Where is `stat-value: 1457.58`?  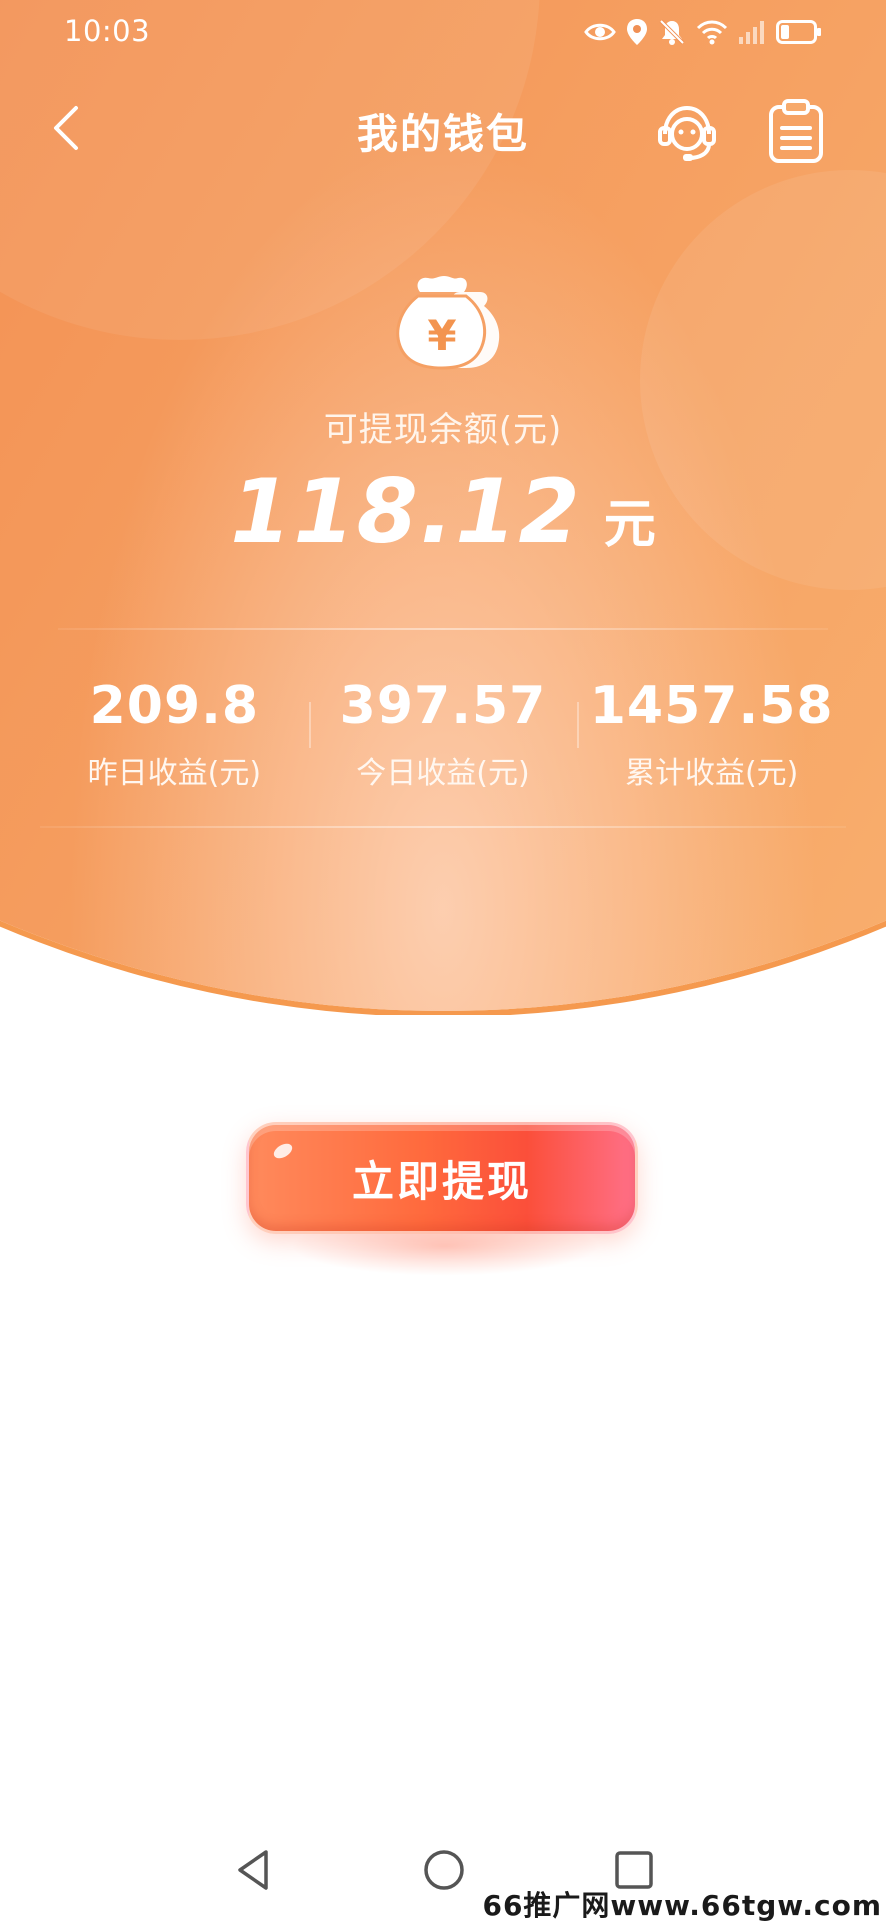
stat-value: 1457.58 is located at coordinates (711, 706).